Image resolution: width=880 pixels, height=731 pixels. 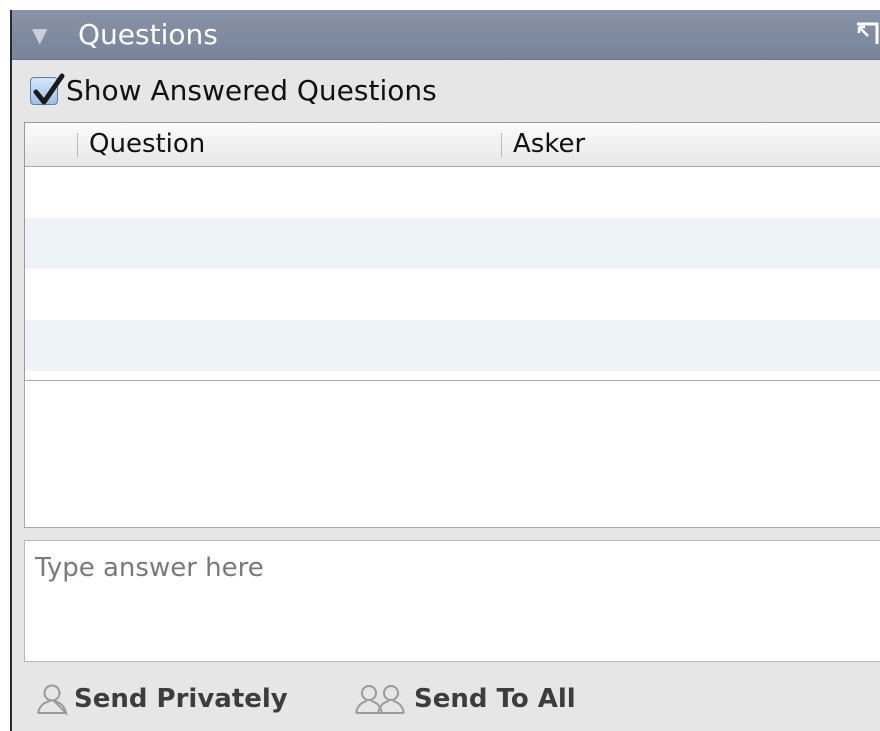 What do you see at coordinates (452, 145) in the screenshot?
I see `table-header: Question Asker` at bounding box center [452, 145].